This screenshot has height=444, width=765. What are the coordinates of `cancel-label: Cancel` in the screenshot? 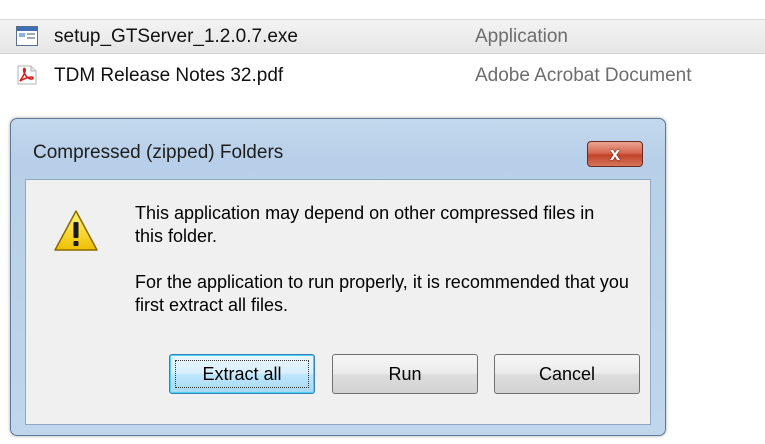 It's located at (567, 373).